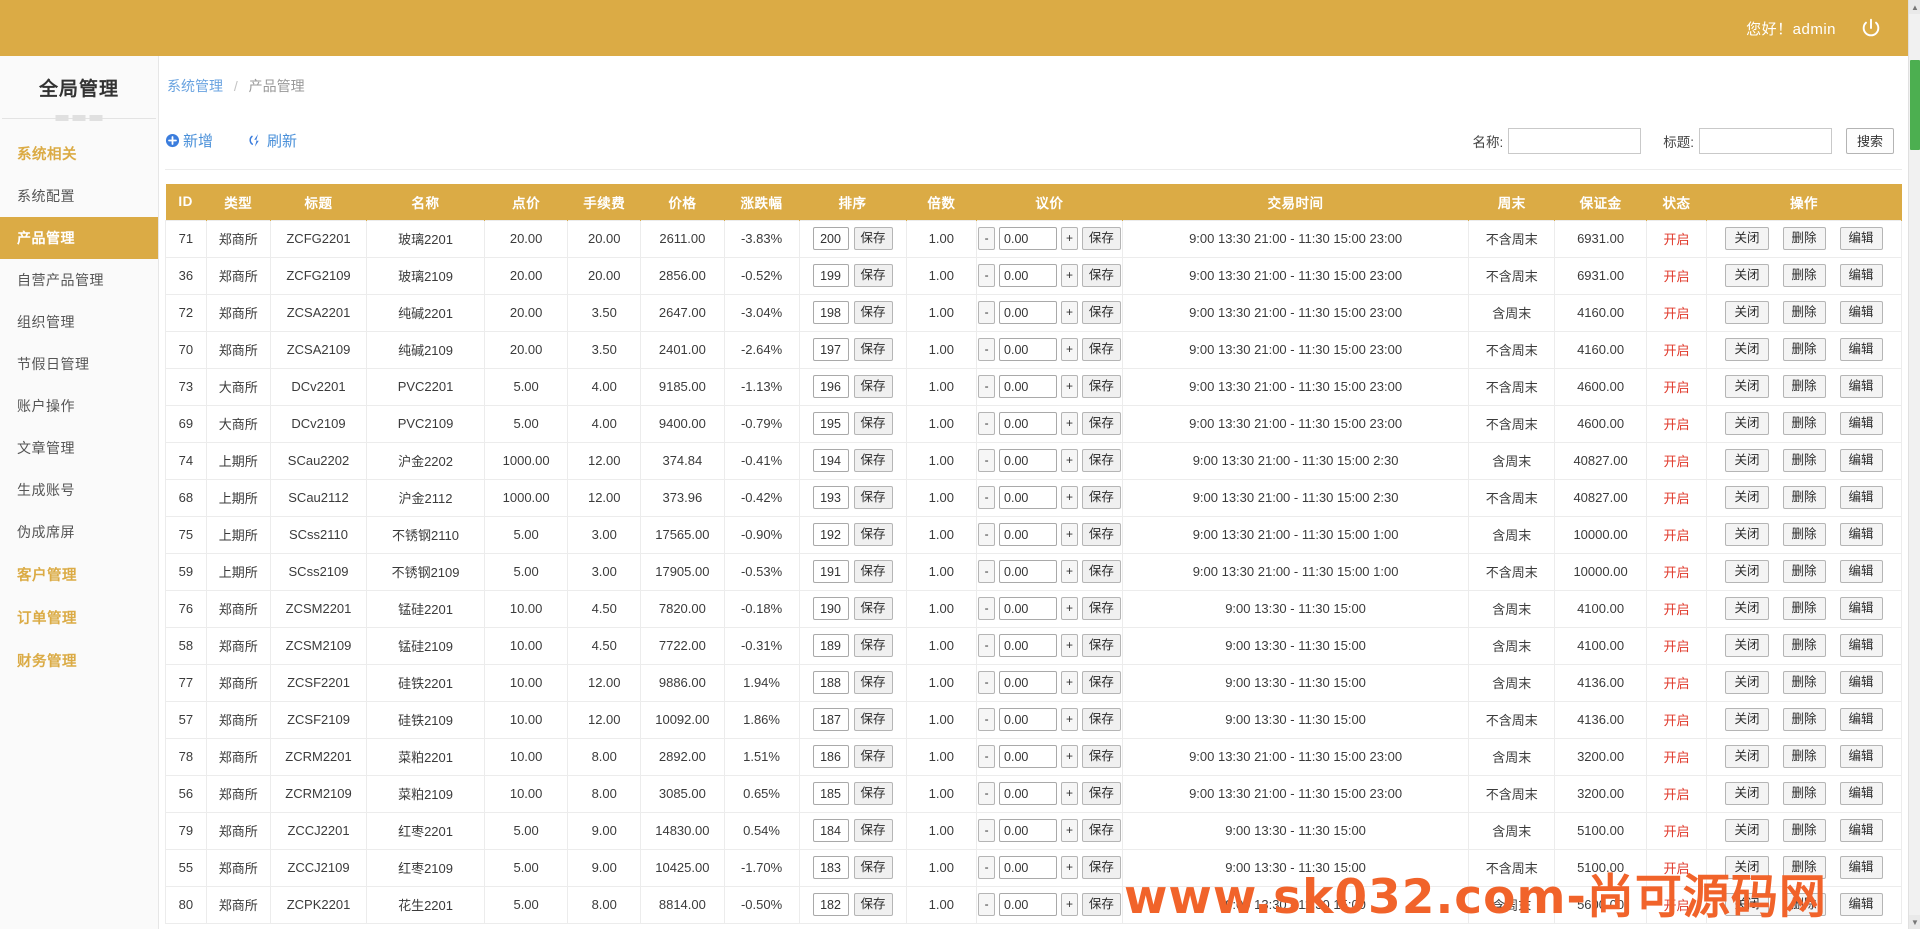 The width and height of the screenshot is (1920, 929). What do you see at coordinates (79, 532) in the screenshot?
I see `sidebar-item-fake-seats: 伪成席屏` at bounding box center [79, 532].